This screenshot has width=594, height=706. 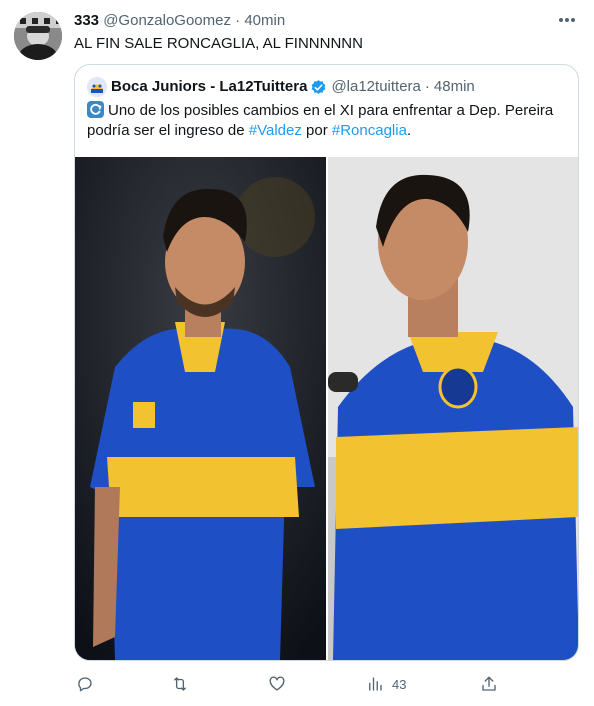 I want to click on author-handle: @GonzaloGoomez, so click(x=167, y=20).